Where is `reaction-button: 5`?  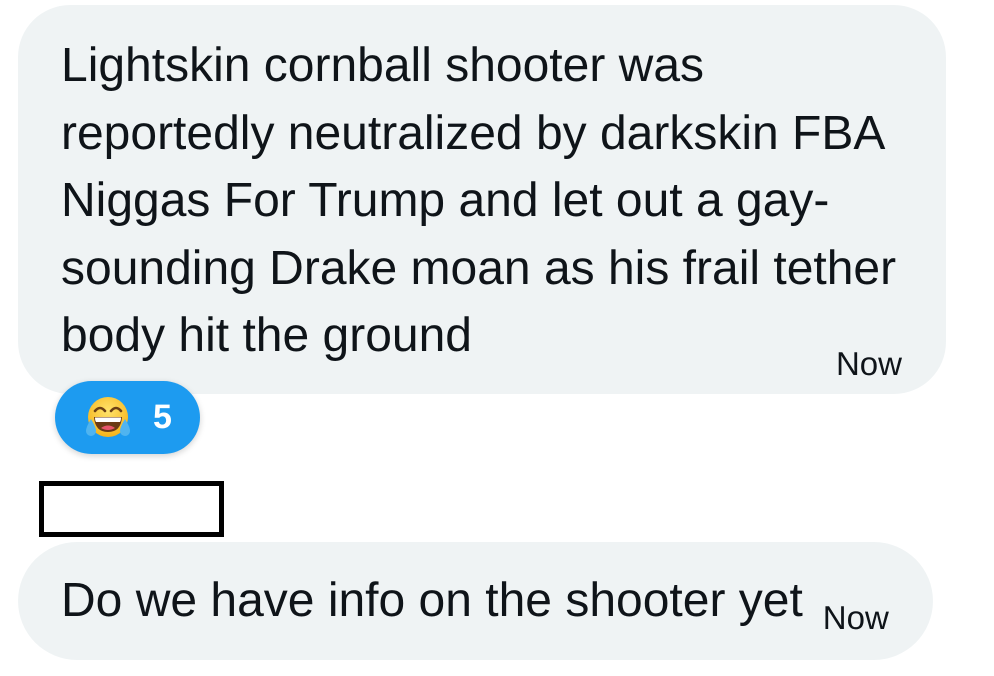
reaction-button: 5 is located at coordinates (127, 417).